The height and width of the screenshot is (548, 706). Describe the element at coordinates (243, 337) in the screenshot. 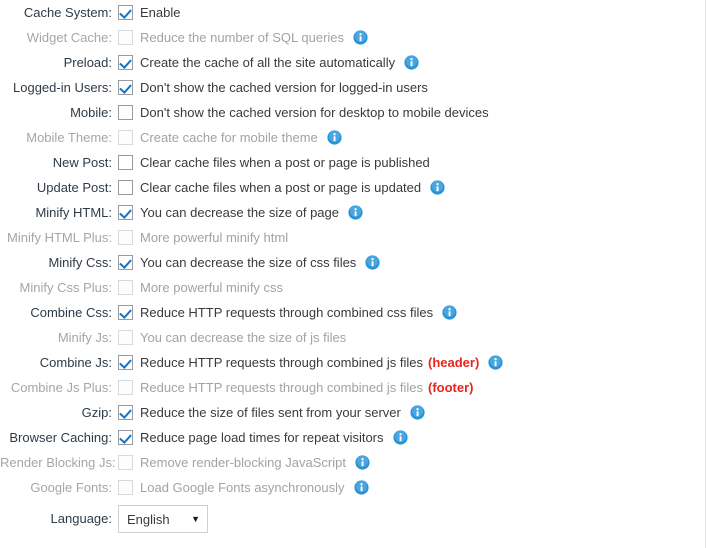

I see `option-label: You can decrease the size of js files` at that location.